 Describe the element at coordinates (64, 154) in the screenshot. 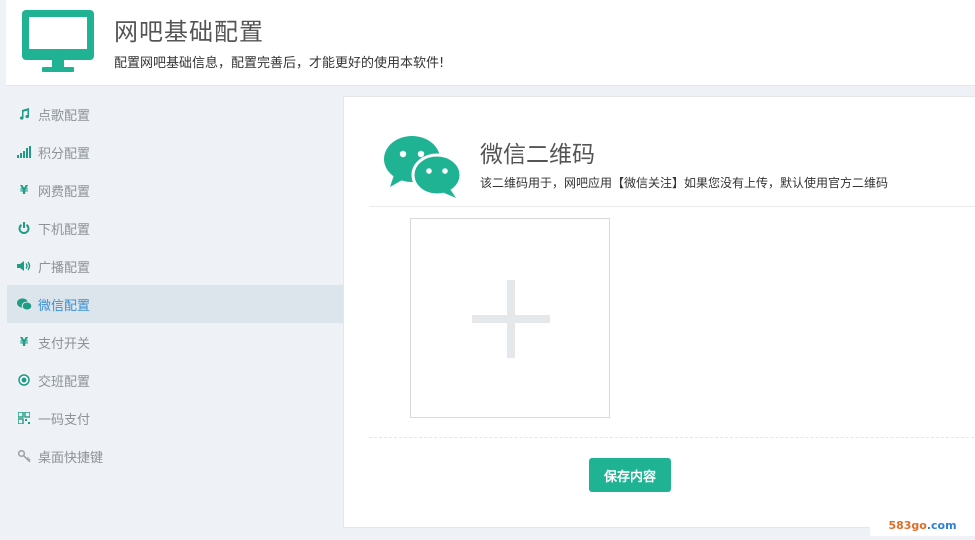

I see `sidebar-item-label: 积分配置` at that location.